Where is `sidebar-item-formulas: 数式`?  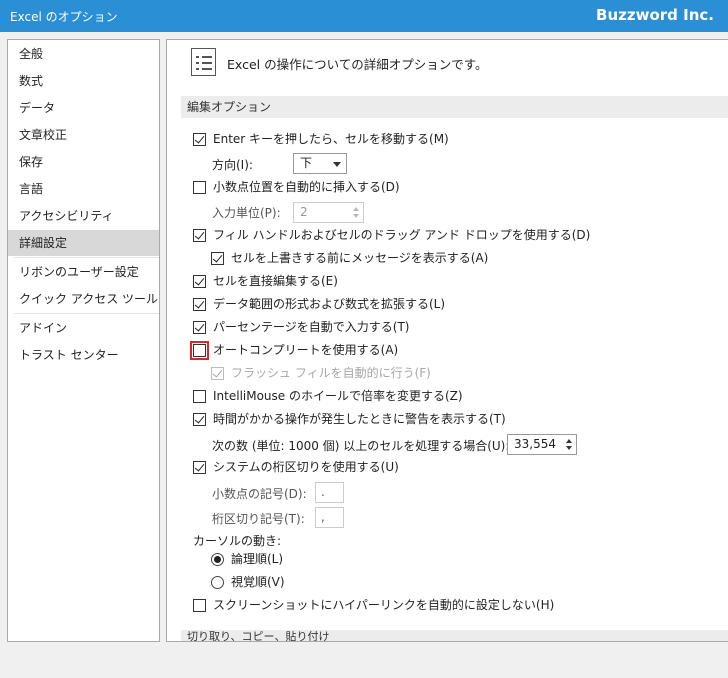
sidebar-item-formulas: 数式 is located at coordinates (83, 81).